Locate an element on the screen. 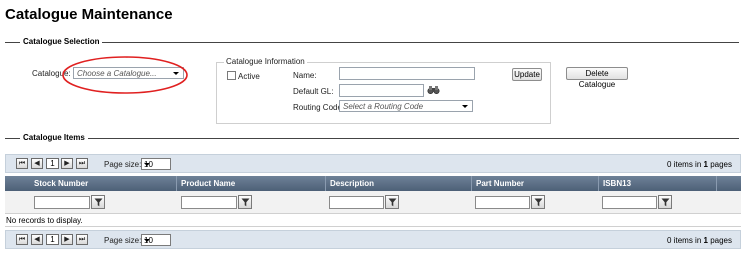 The image size is (744, 256). binoculars-icon is located at coordinates (433, 90).